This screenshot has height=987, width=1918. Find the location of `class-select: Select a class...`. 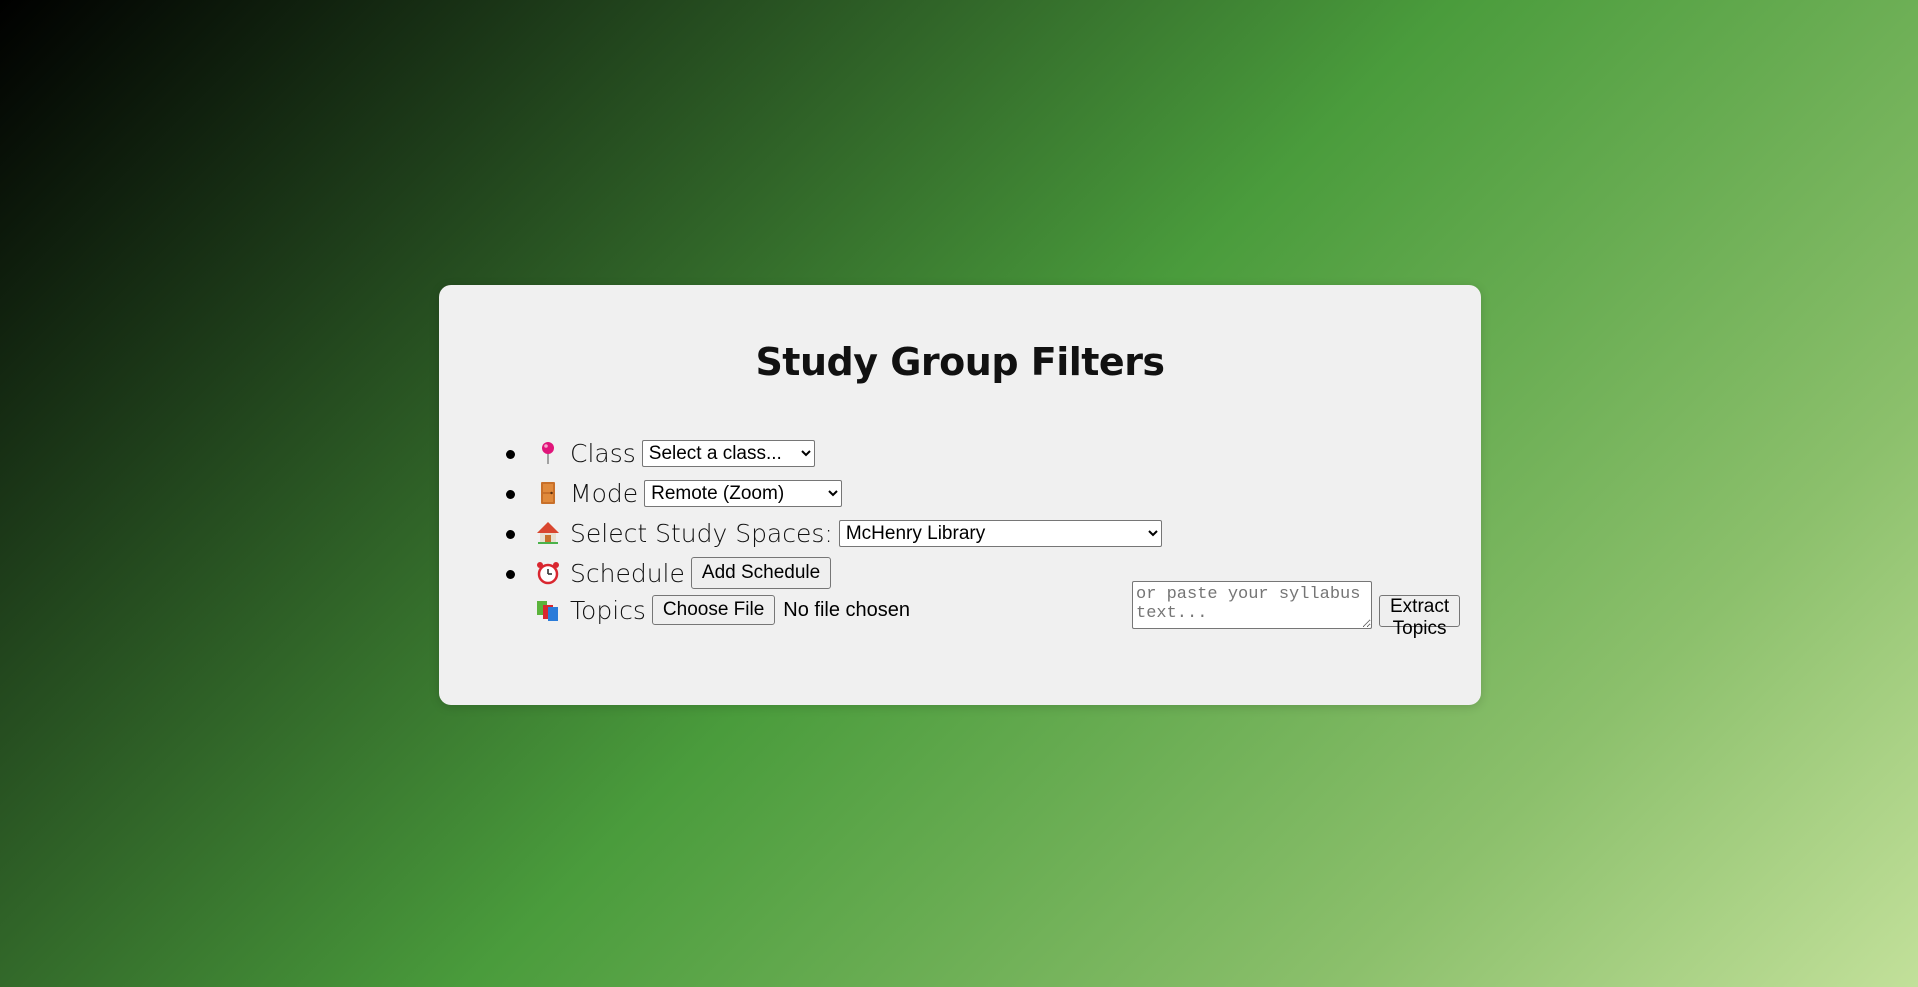

class-select: Select a class... is located at coordinates (728, 453).